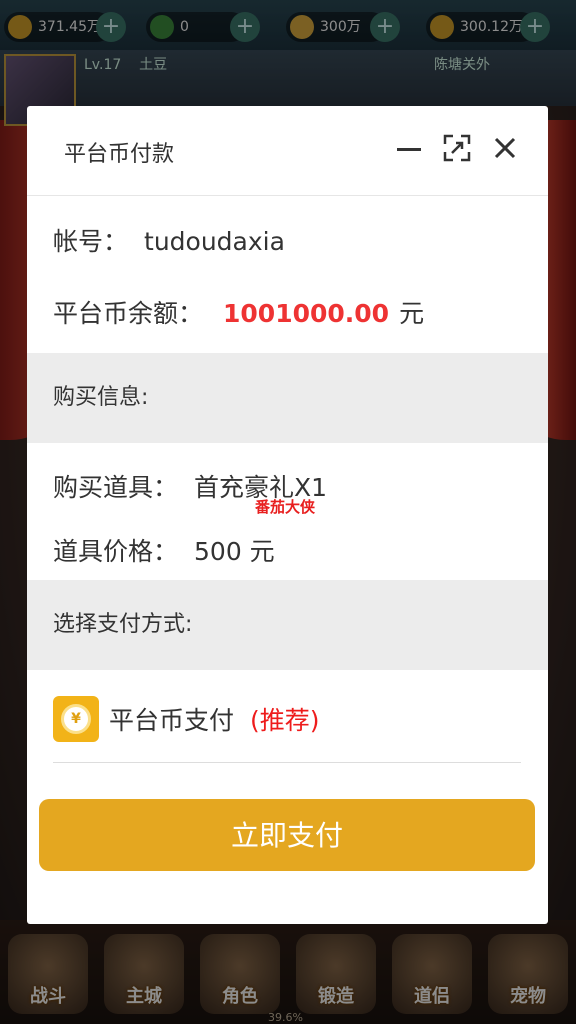 This screenshot has height=1024, width=576. What do you see at coordinates (91, 241) in the screenshot?
I see `account-label: 帐号：` at bounding box center [91, 241].